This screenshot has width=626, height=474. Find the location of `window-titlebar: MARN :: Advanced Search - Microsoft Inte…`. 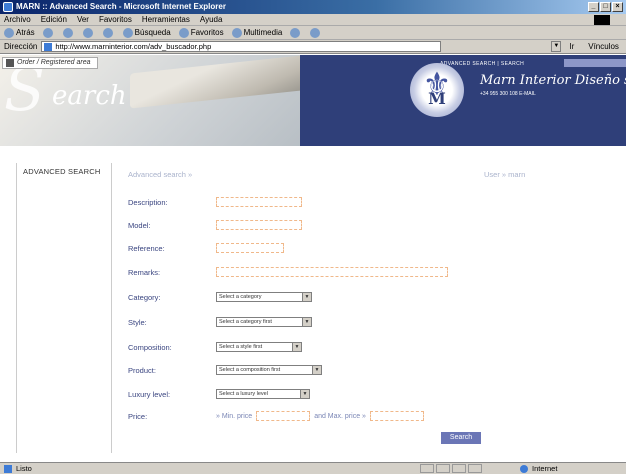

window-titlebar: MARN :: Advanced Search - Microsoft Inte… is located at coordinates (313, 7).